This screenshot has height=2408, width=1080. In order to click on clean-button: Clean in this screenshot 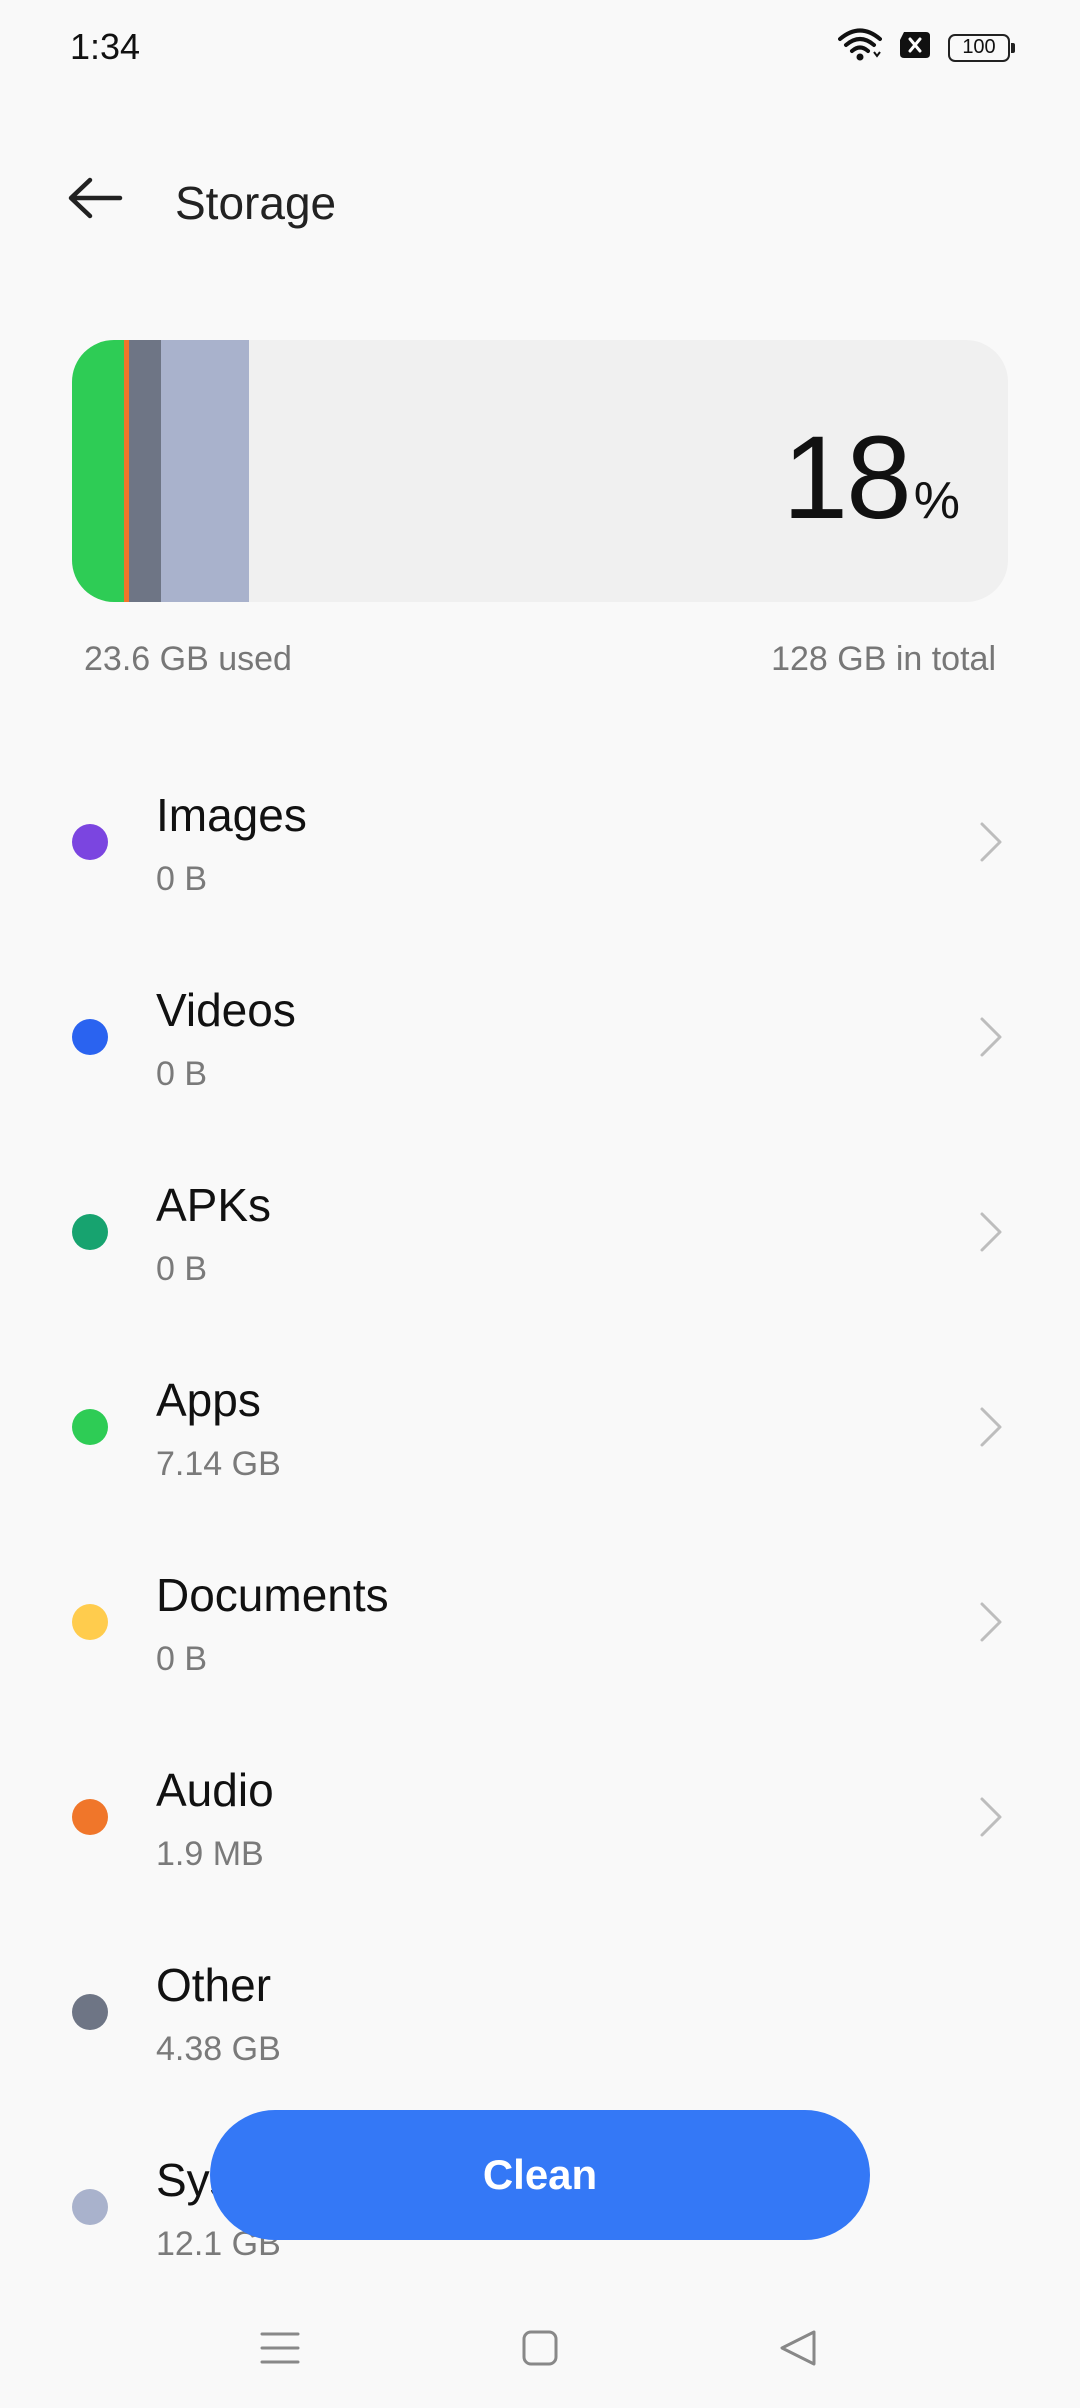, I will do `click(540, 2175)`.